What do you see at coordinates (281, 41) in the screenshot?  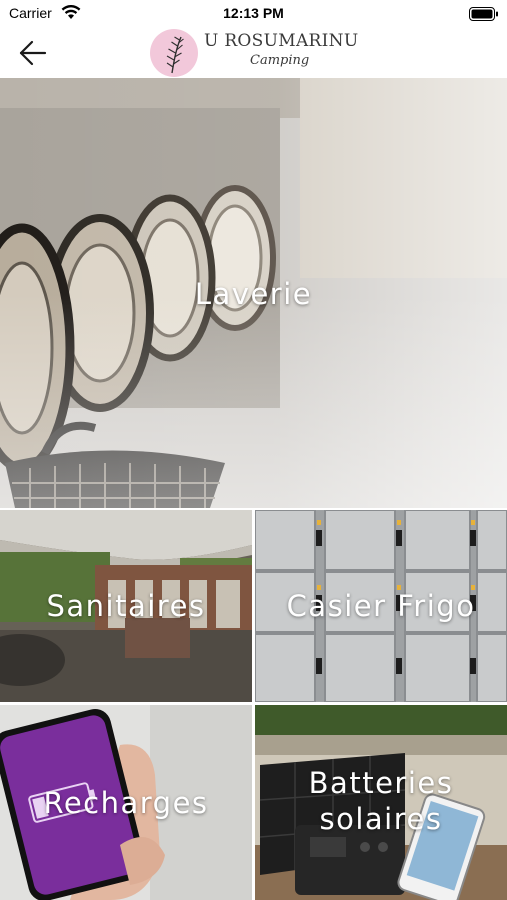 I see `brand-name: U ROSUMARINU` at bounding box center [281, 41].